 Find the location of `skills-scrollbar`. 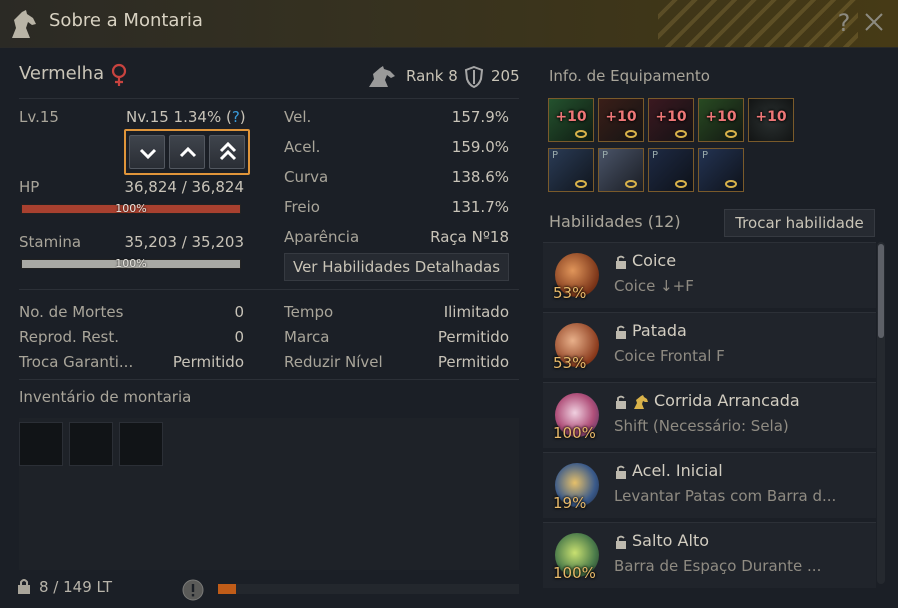

skills-scrollbar is located at coordinates (881, 413).